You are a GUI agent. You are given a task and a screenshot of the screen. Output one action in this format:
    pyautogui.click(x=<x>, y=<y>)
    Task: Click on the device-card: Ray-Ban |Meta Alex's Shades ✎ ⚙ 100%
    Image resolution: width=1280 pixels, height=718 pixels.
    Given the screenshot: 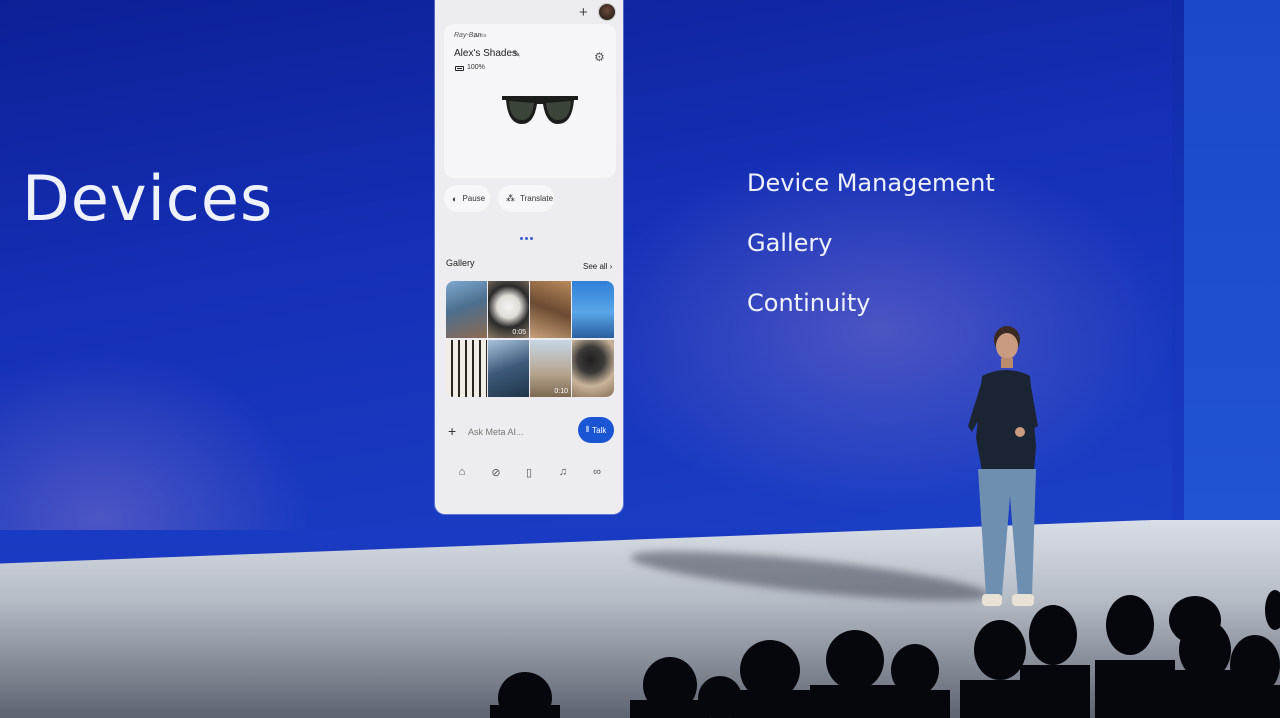 What is the action you would take?
    pyautogui.click(x=530, y=101)
    